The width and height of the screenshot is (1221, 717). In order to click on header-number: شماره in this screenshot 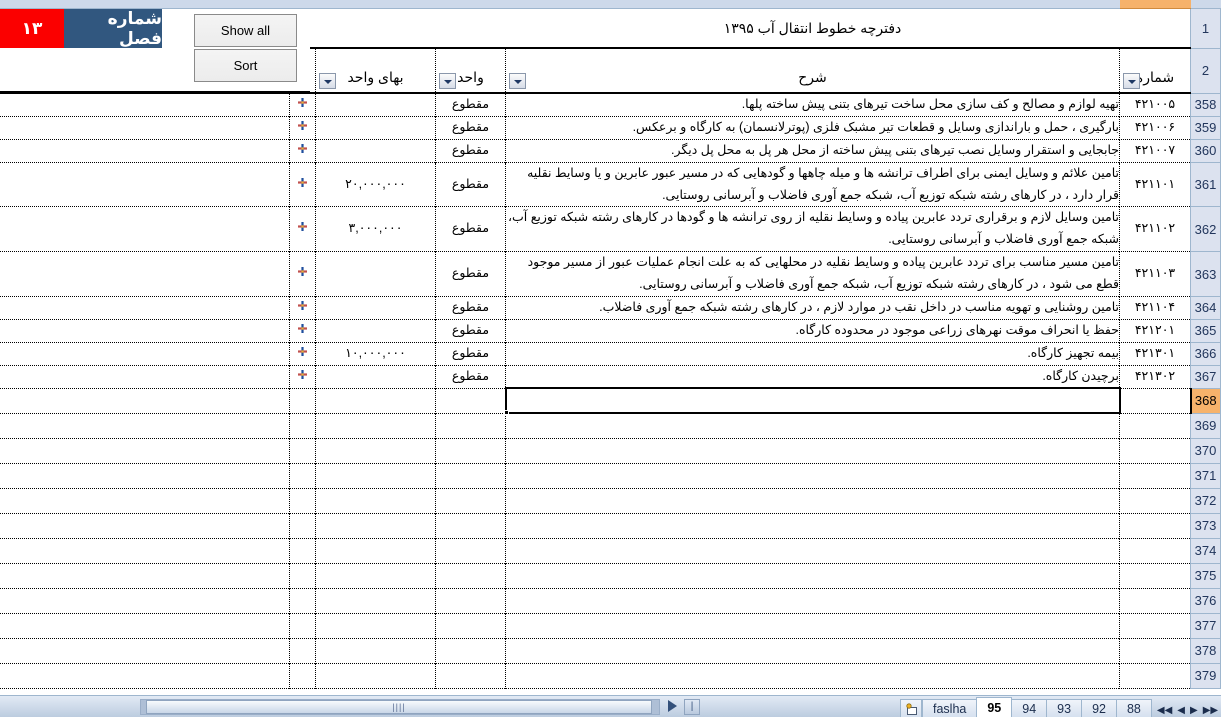, I will do `click(1155, 71)`.